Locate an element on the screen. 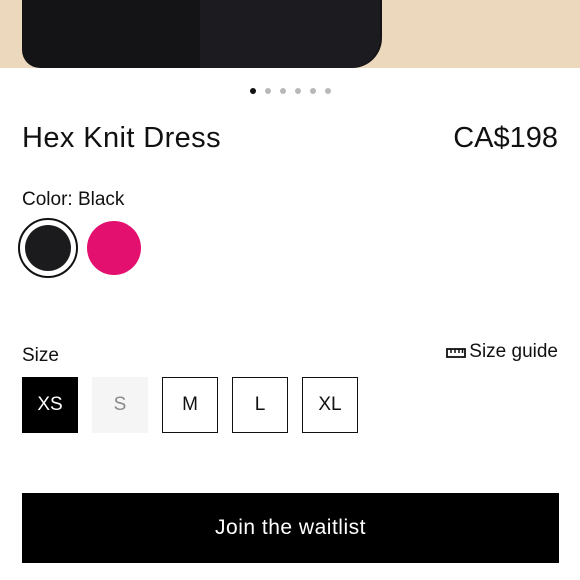  product-image is located at coordinates (290, 34).